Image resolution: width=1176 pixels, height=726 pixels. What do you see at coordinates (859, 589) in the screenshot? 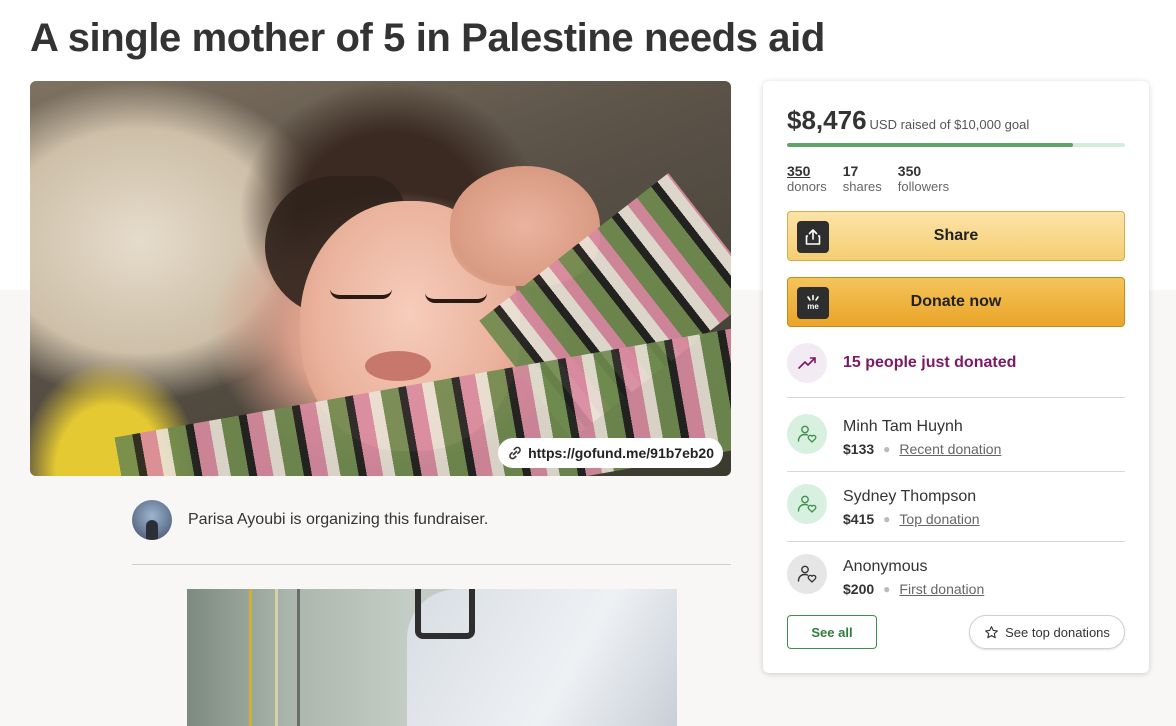
I see `donor-amount: $200` at bounding box center [859, 589].